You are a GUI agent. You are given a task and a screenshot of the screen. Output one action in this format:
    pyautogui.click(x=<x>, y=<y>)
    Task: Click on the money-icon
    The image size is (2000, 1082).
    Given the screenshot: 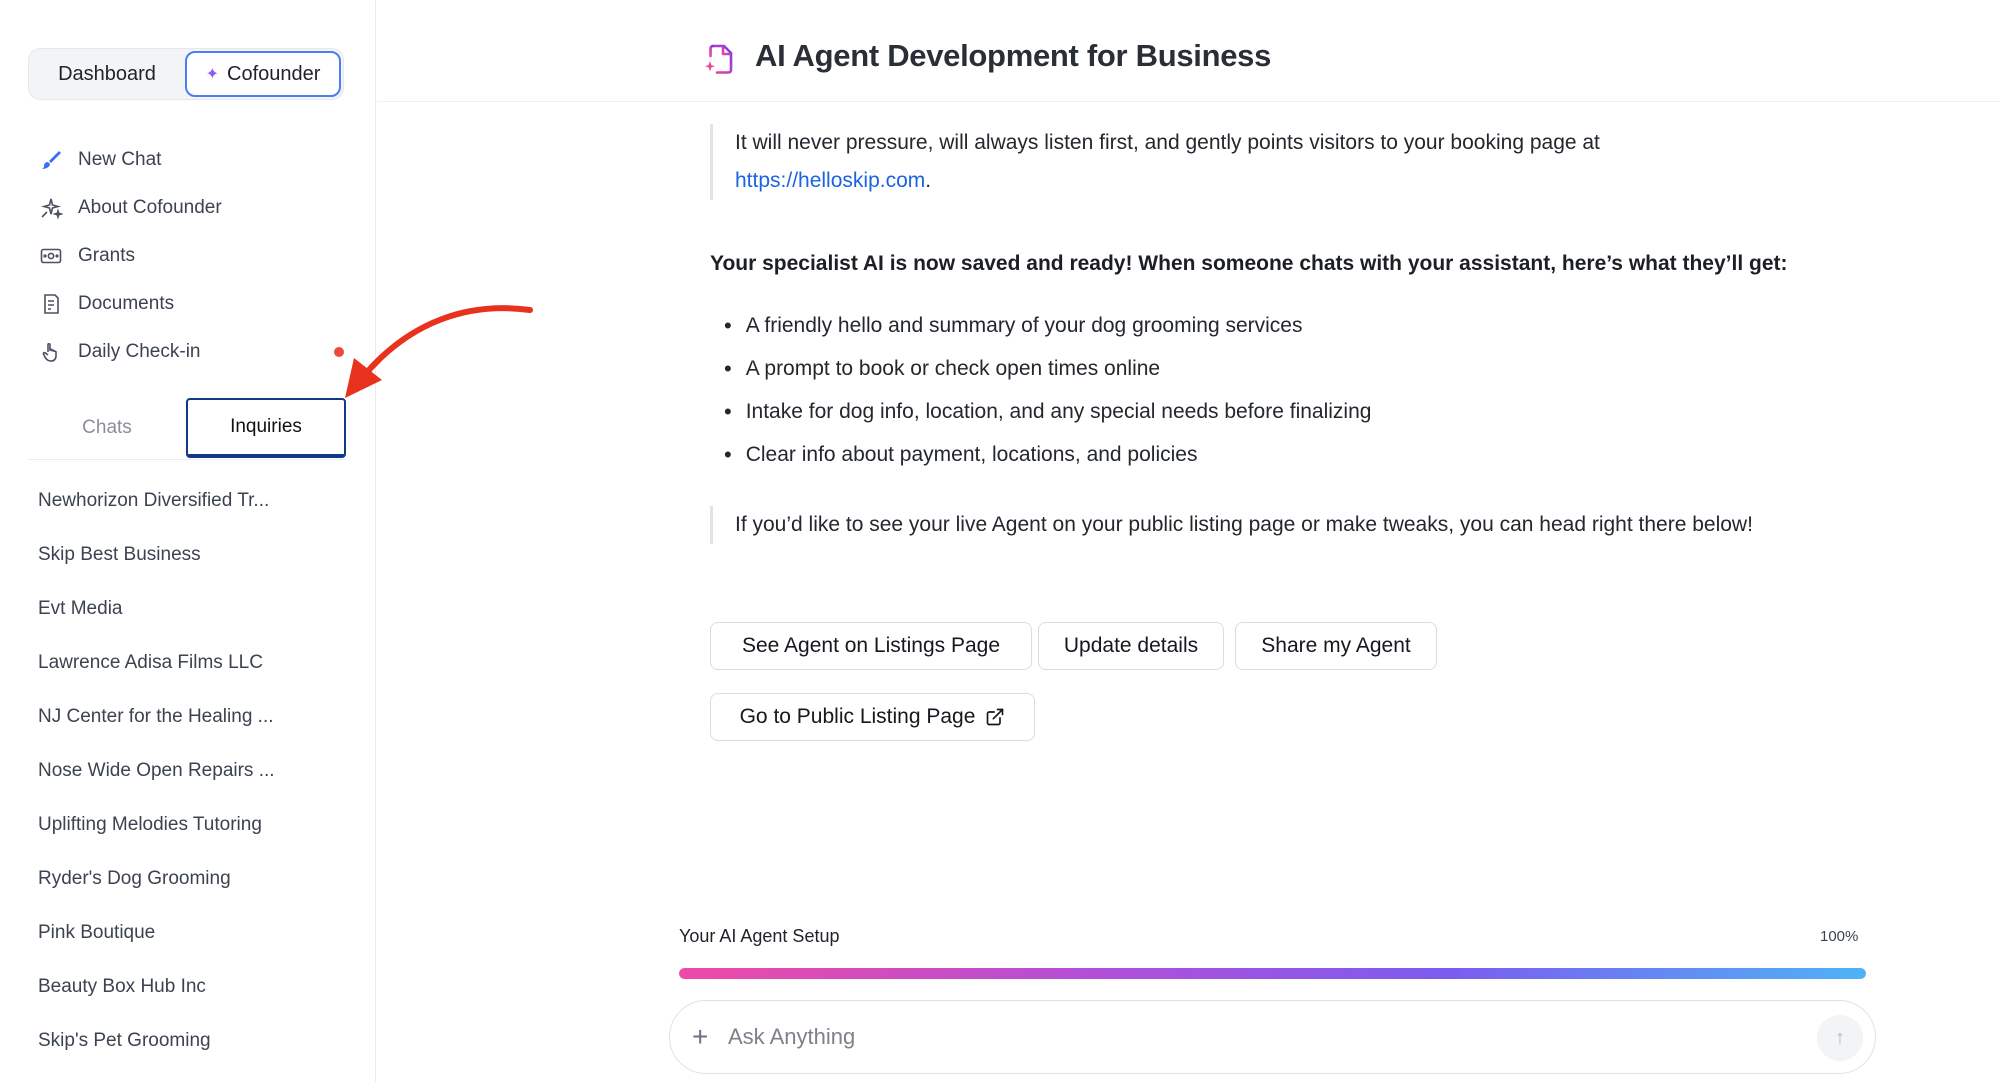 What is the action you would take?
    pyautogui.click(x=51, y=256)
    